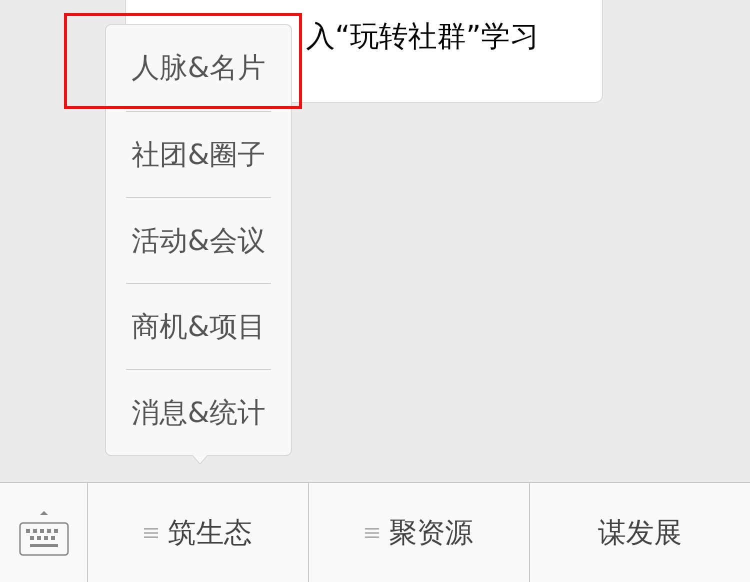 This screenshot has height=582, width=750. Describe the element at coordinates (198, 326) in the screenshot. I see `menu-item: 商机&项目` at that location.